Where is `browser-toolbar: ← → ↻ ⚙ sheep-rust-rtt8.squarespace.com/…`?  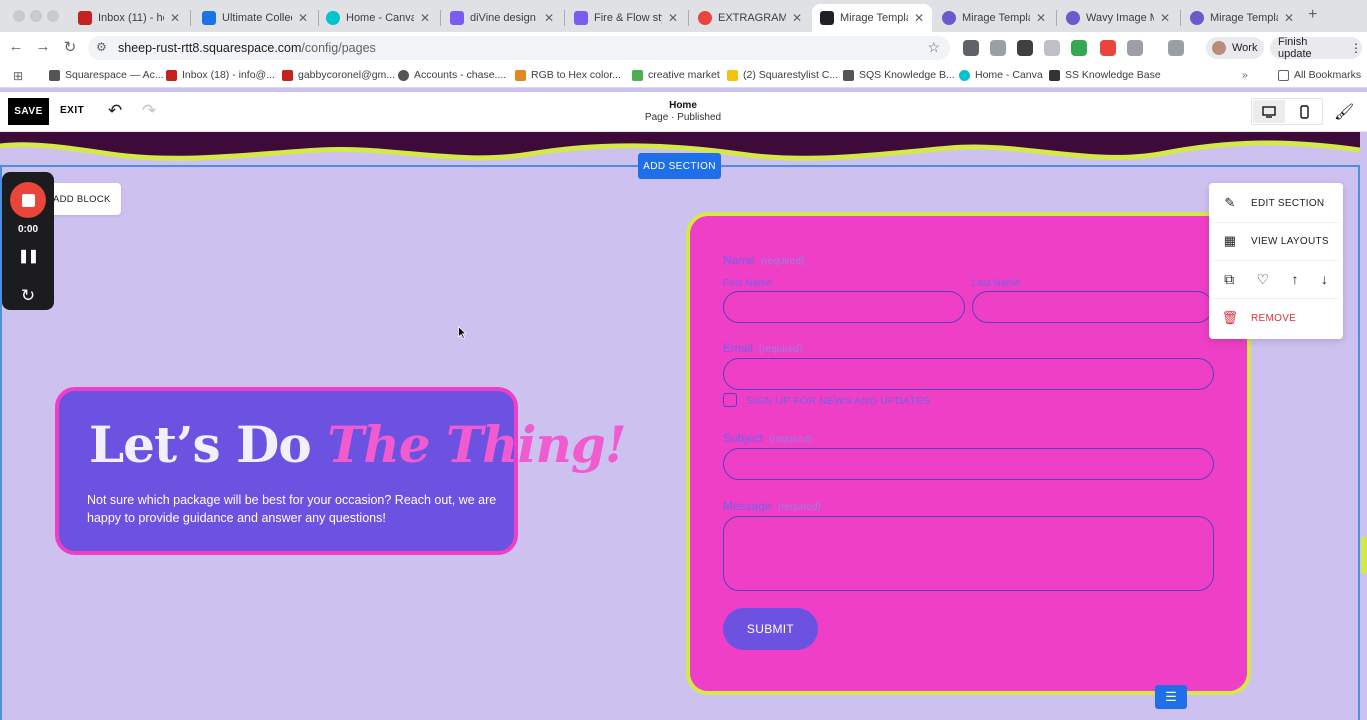 browser-toolbar: ← → ↻ ⚙ sheep-rust-rtt8.squarespace.com/… is located at coordinates (683, 48).